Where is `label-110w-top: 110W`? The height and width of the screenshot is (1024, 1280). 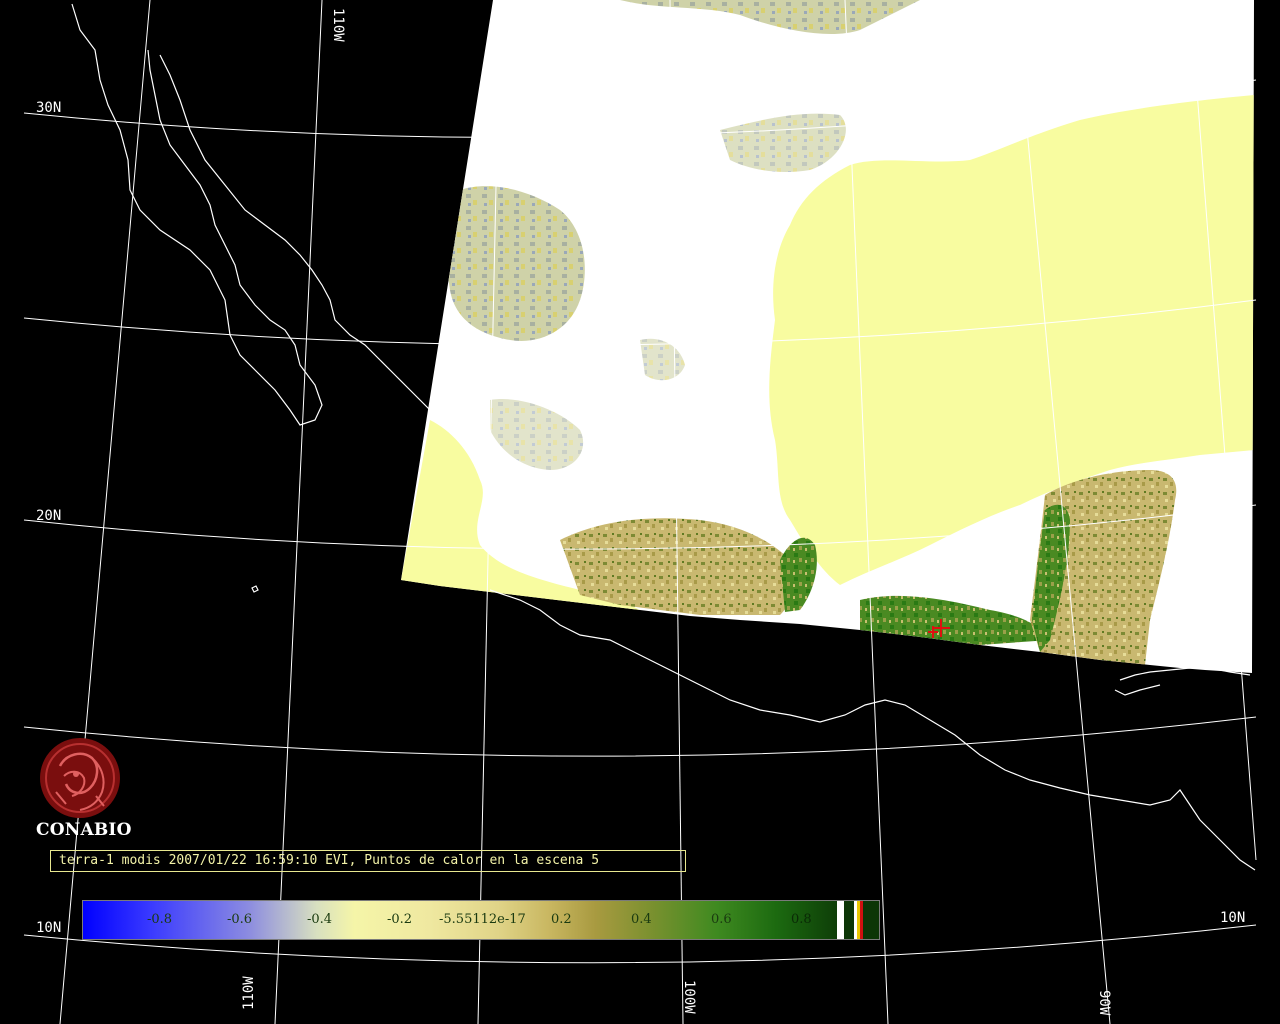
label-110w-top: 110W is located at coordinates (338, 25).